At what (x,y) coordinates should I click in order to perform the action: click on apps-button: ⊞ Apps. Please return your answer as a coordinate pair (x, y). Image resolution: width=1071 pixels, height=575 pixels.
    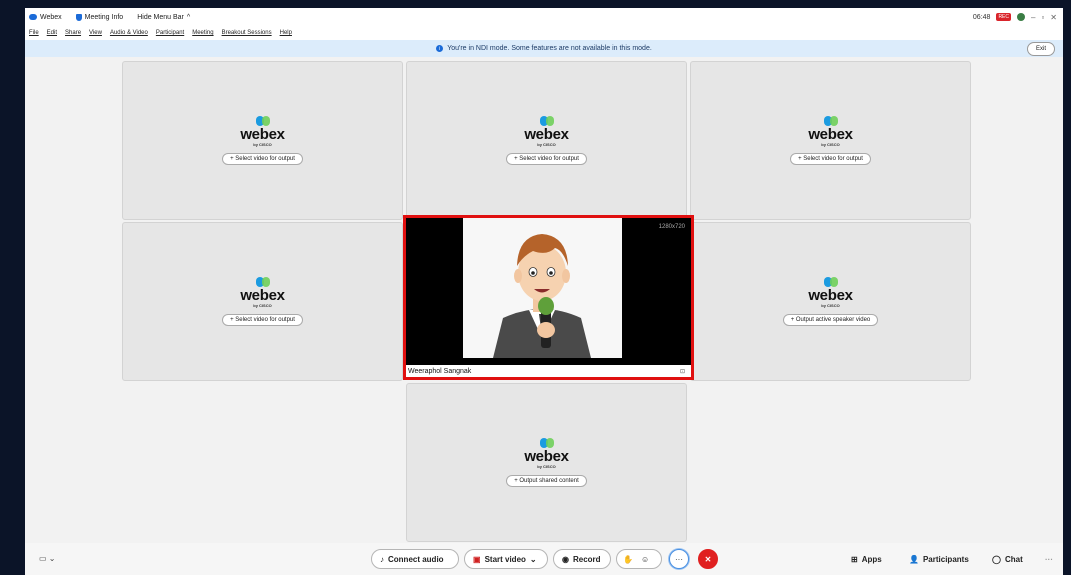
    Looking at the image, I should click on (866, 559).